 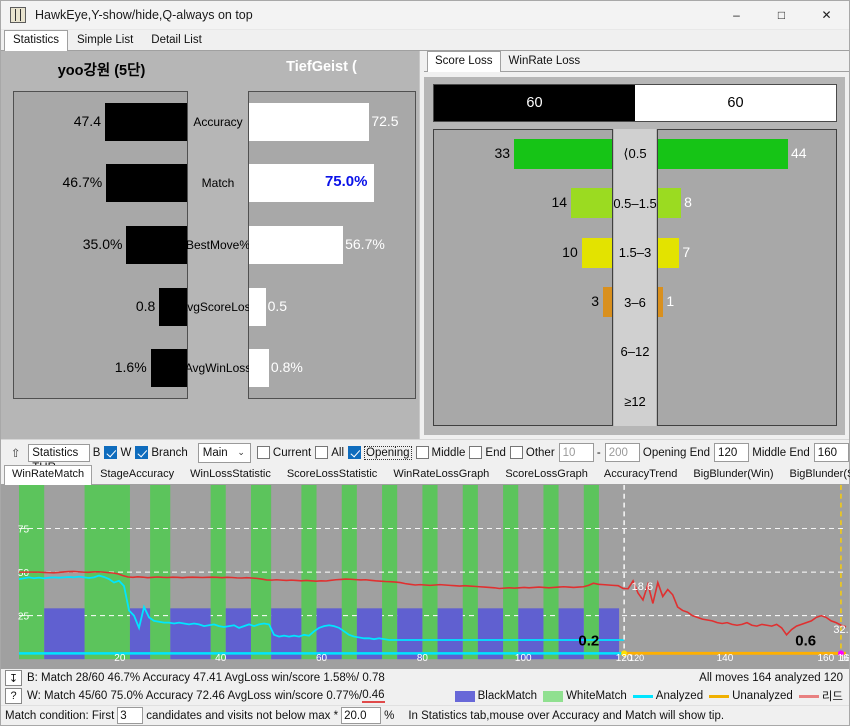 I want to click on xtick-label: 80, so click(x=423, y=658).